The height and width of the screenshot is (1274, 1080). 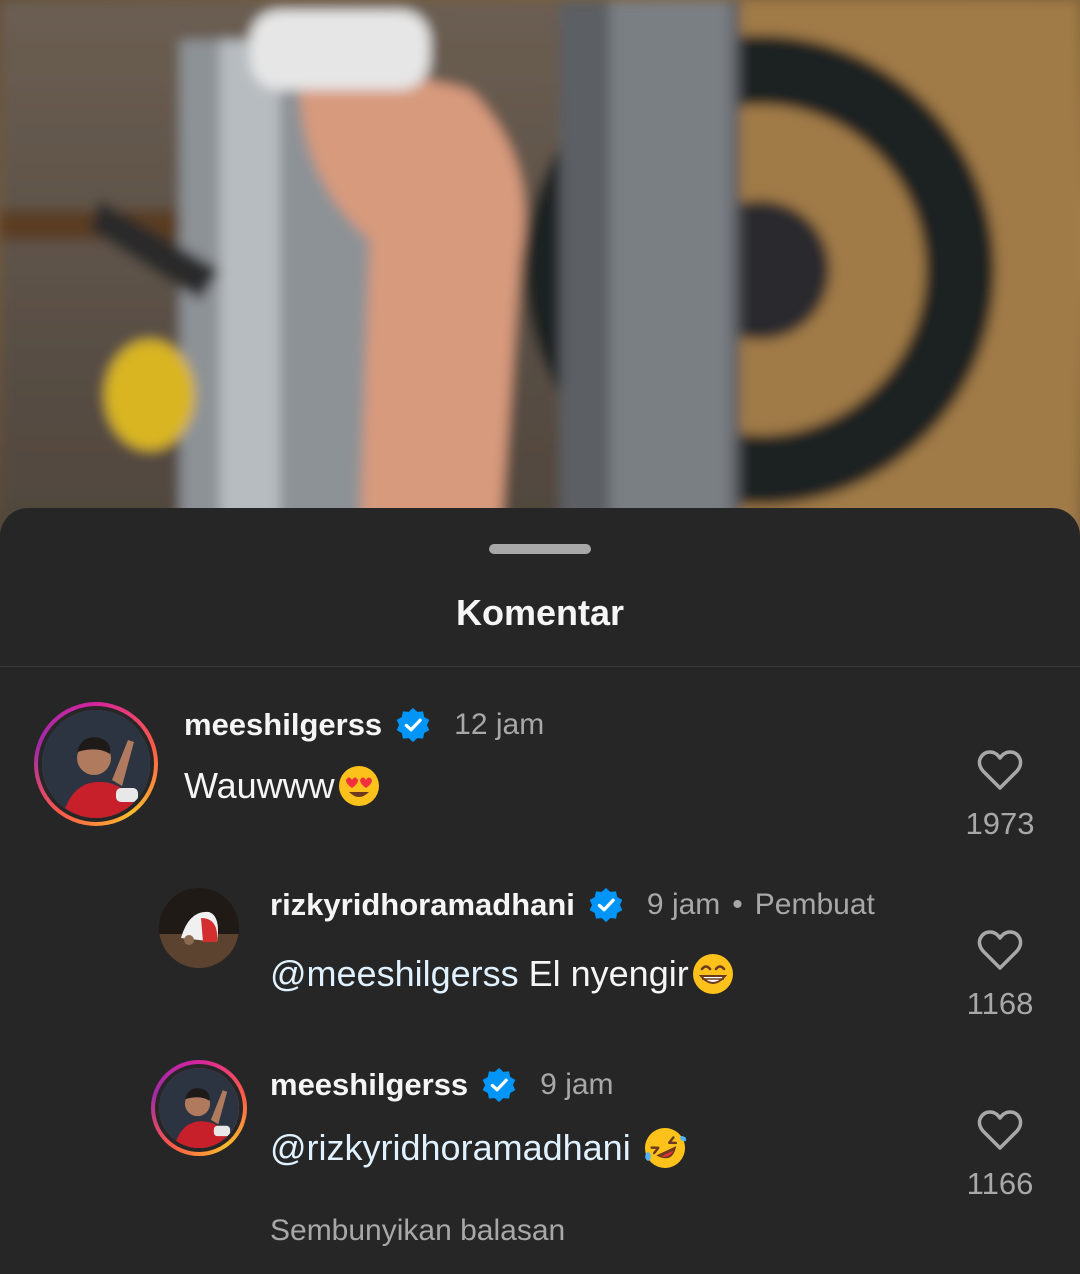 I want to click on like-button: 1973, so click(x=1000, y=795).